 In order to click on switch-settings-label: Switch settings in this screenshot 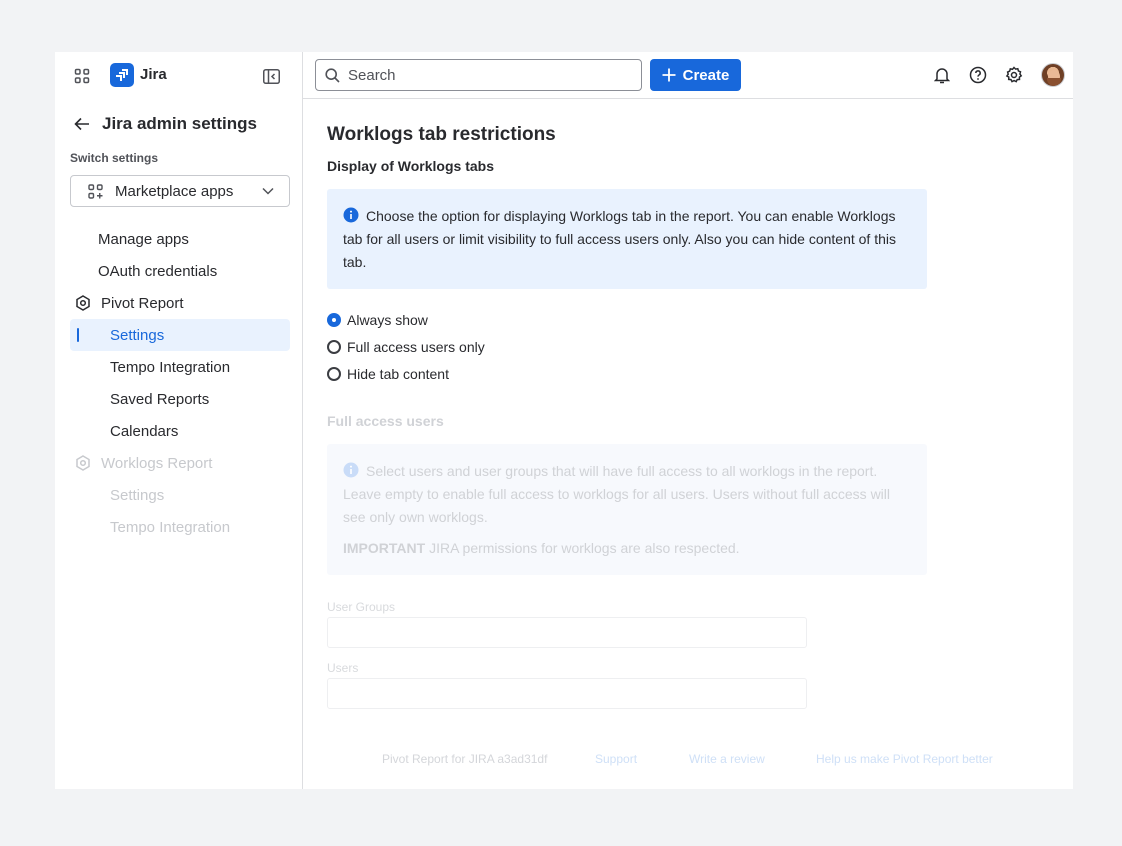, I will do `click(114, 158)`.